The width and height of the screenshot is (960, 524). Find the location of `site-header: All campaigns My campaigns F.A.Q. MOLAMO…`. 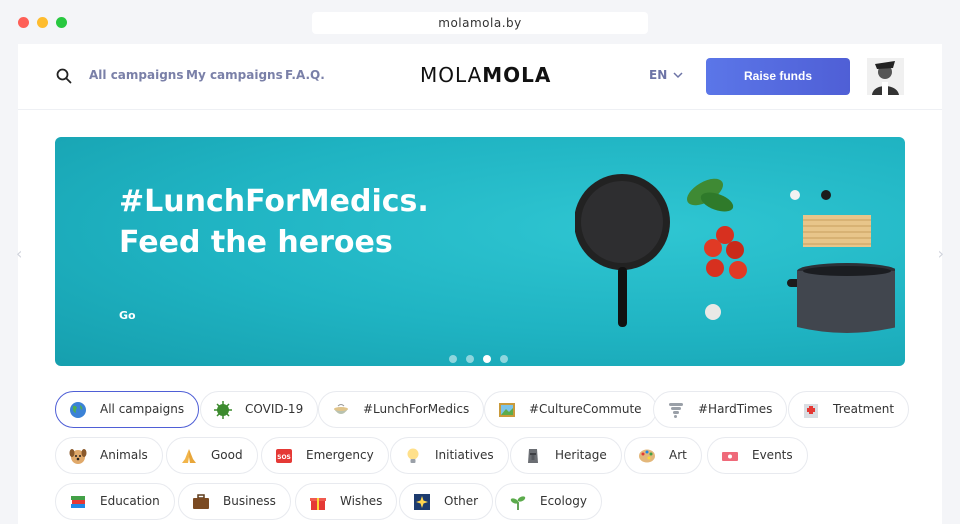

site-header: All campaigns My campaigns F.A.Q. MOLAMO… is located at coordinates (480, 77).